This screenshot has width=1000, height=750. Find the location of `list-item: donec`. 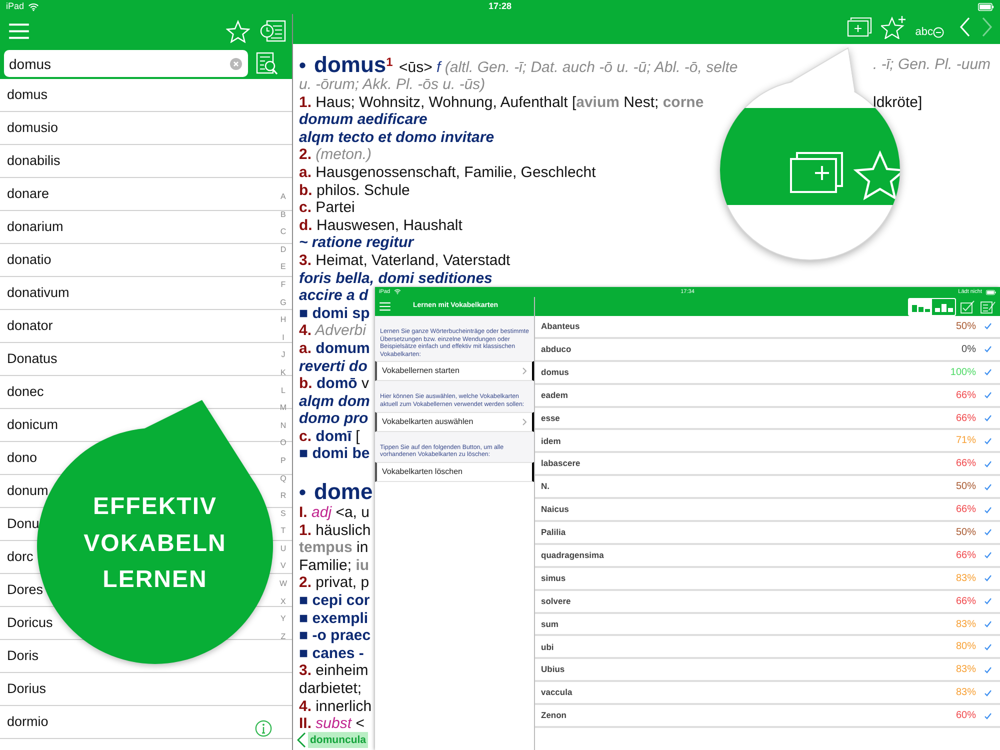

list-item: donec is located at coordinates (25, 392).